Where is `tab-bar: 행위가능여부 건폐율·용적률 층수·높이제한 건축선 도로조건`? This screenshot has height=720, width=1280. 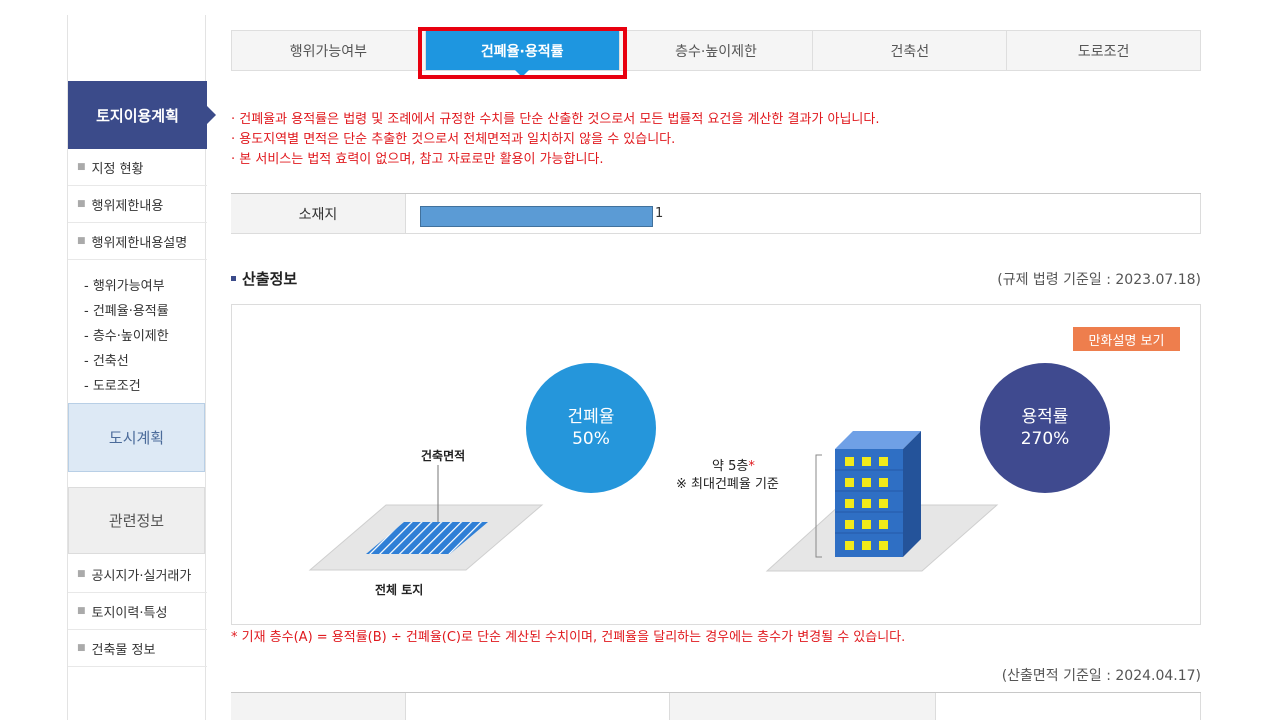 tab-bar: 행위가능여부 건폐율·용적률 층수·높이제한 건축선 도로조건 is located at coordinates (716, 53).